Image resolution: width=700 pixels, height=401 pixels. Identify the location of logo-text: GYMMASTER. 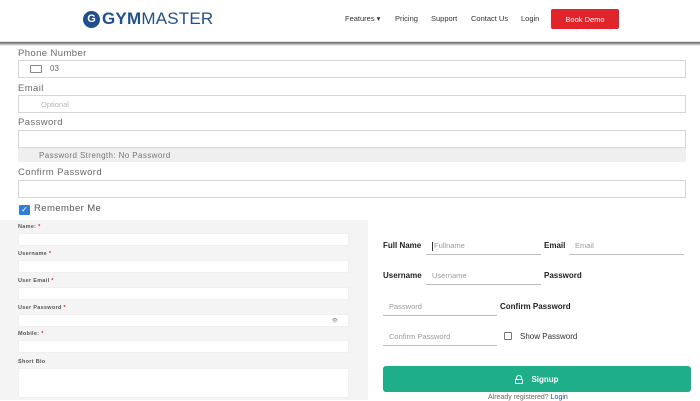
(157, 19).